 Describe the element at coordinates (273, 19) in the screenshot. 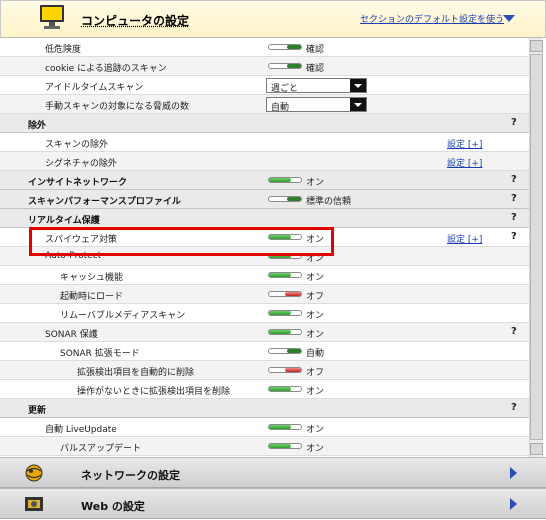

I see `computer-settings-header: コンピュータの設定 セクションのデフォルト設定を使う` at that location.